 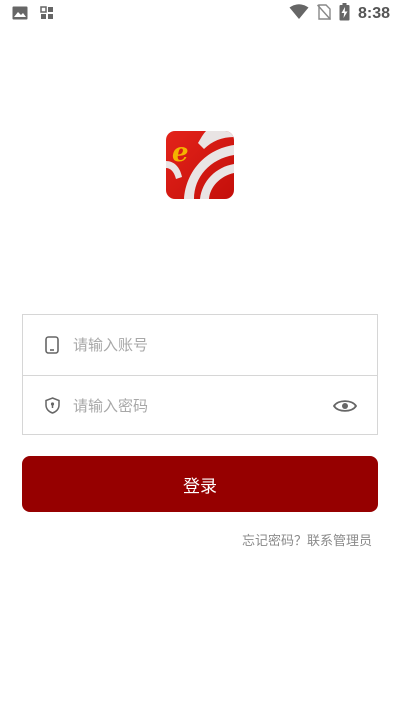 I want to click on status-bar: 8:38, so click(x=200, y=14).